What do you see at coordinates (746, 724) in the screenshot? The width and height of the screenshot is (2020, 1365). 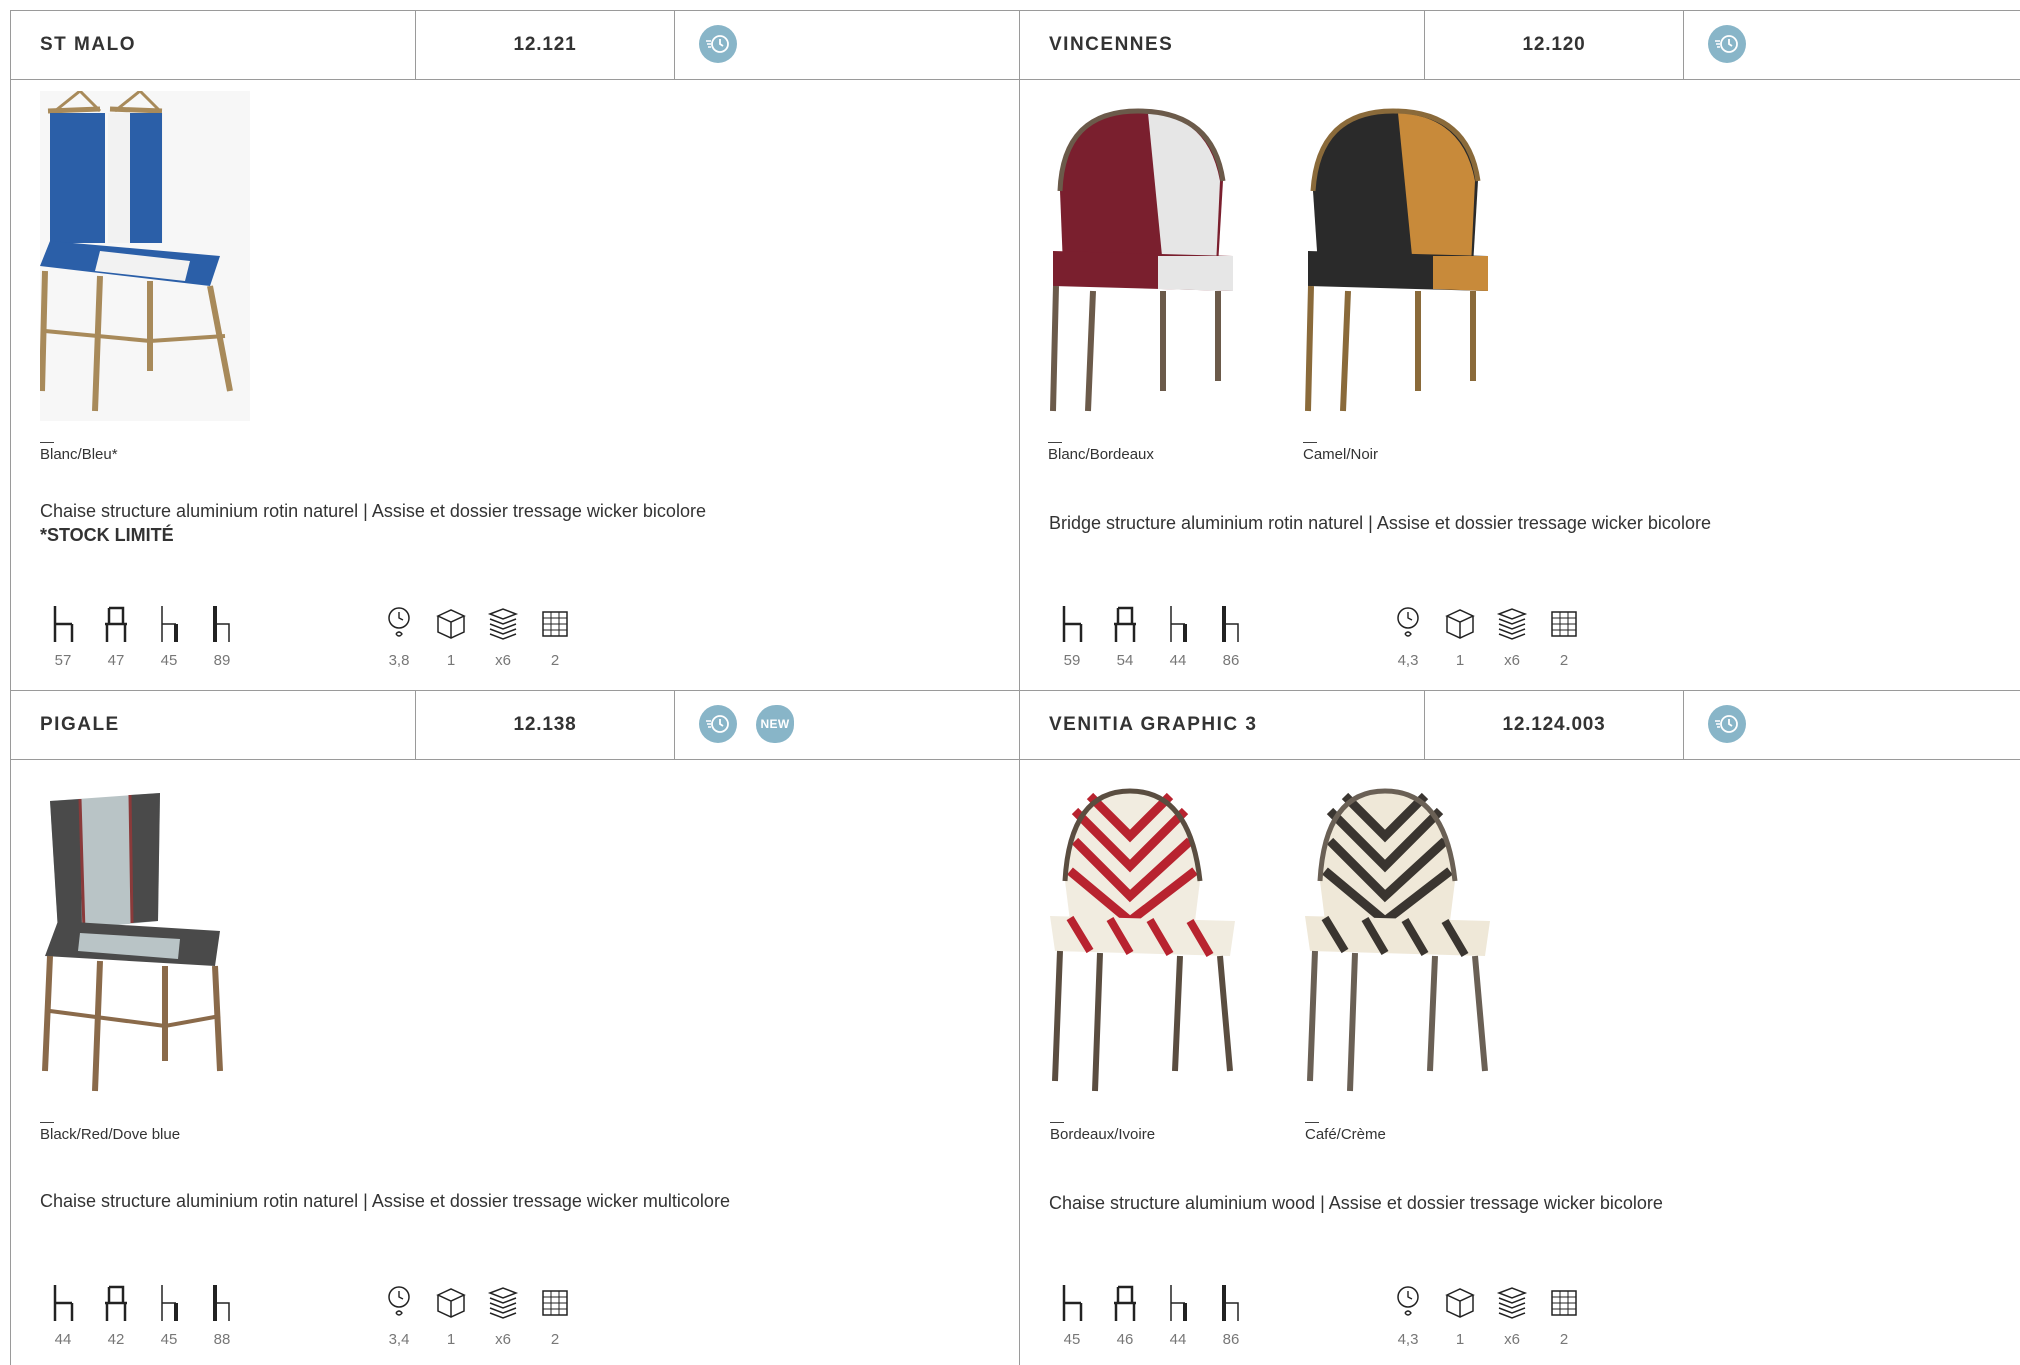 I see `badge-group: NEW` at bounding box center [746, 724].